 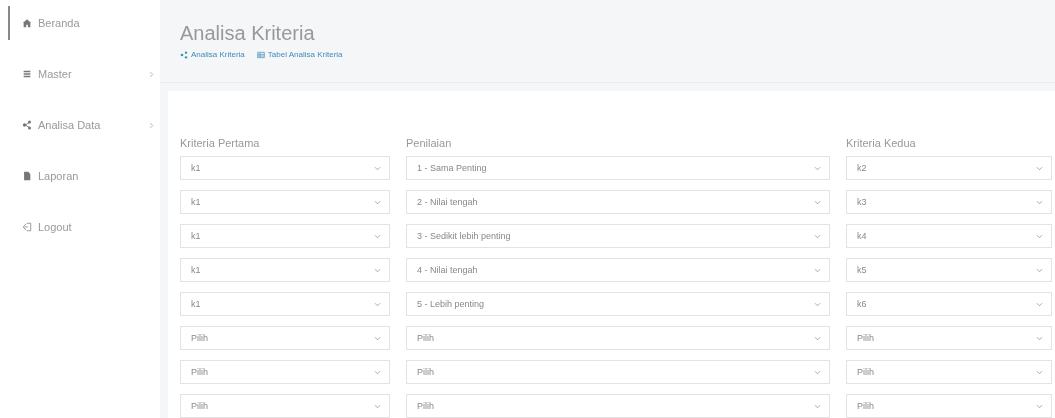 What do you see at coordinates (949, 270) in the screenshot?
I see `select-field: k5` at bounding box center [949, 270].